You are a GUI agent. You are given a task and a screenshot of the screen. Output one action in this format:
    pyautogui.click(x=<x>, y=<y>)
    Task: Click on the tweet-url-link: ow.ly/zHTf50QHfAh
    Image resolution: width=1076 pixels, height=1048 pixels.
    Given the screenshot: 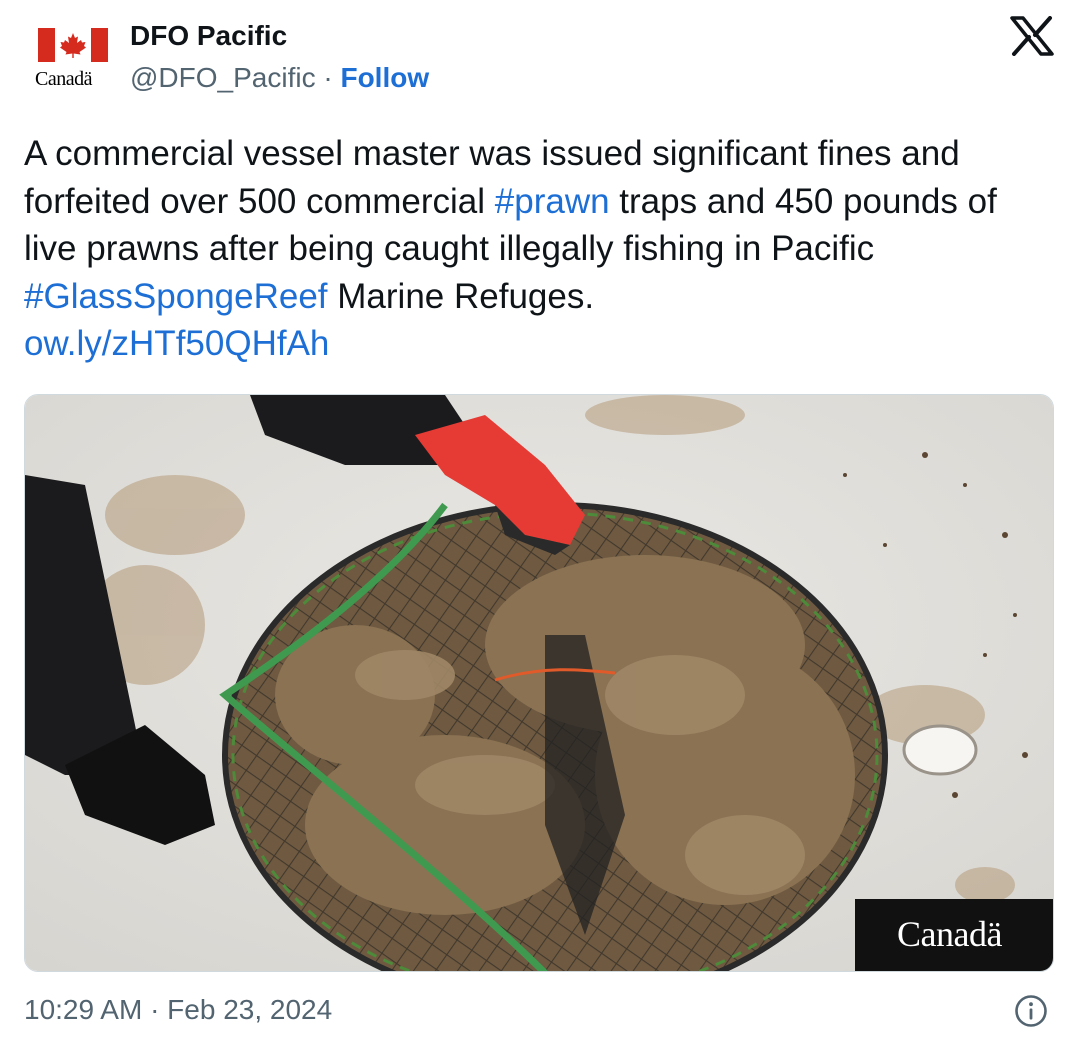 What is the action you would take?
    pyautogui.click(x=176, y=343)
    